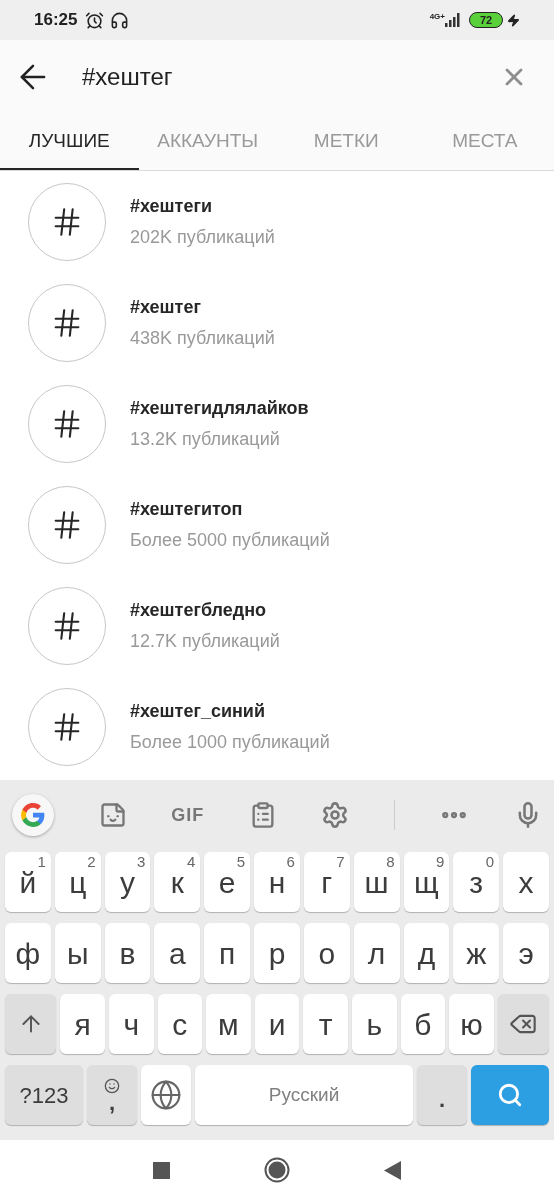 Image resolution: width=554 pixels, height=1200 pixels. I want to click on key: й 1, so click(28, 882).